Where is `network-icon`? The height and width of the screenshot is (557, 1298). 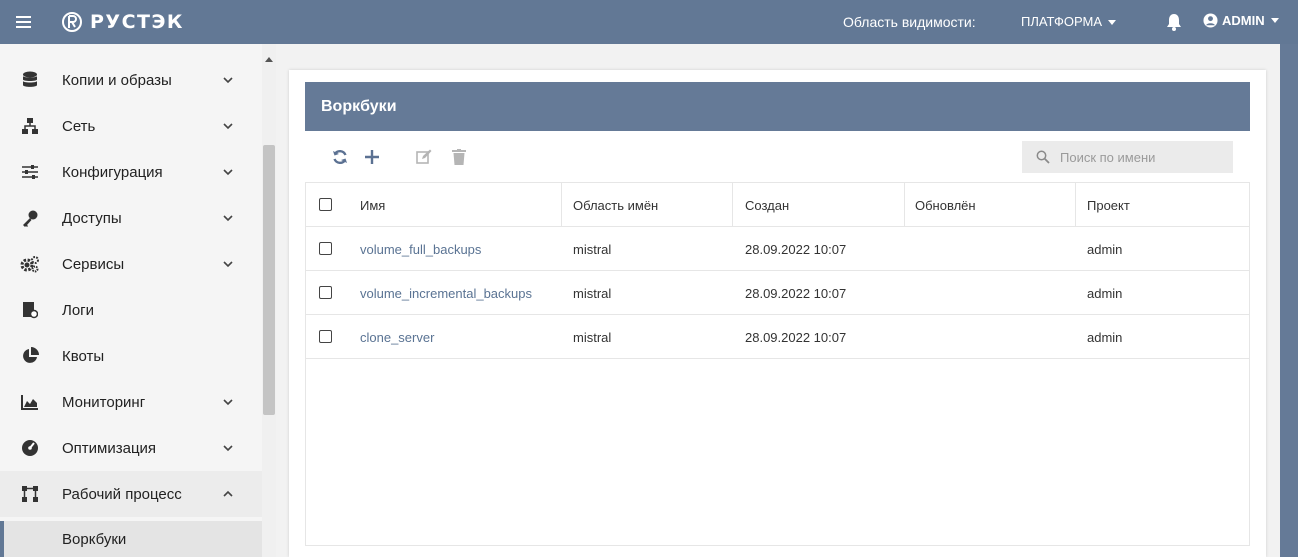 network-icon is located at coordinates (30, 126).